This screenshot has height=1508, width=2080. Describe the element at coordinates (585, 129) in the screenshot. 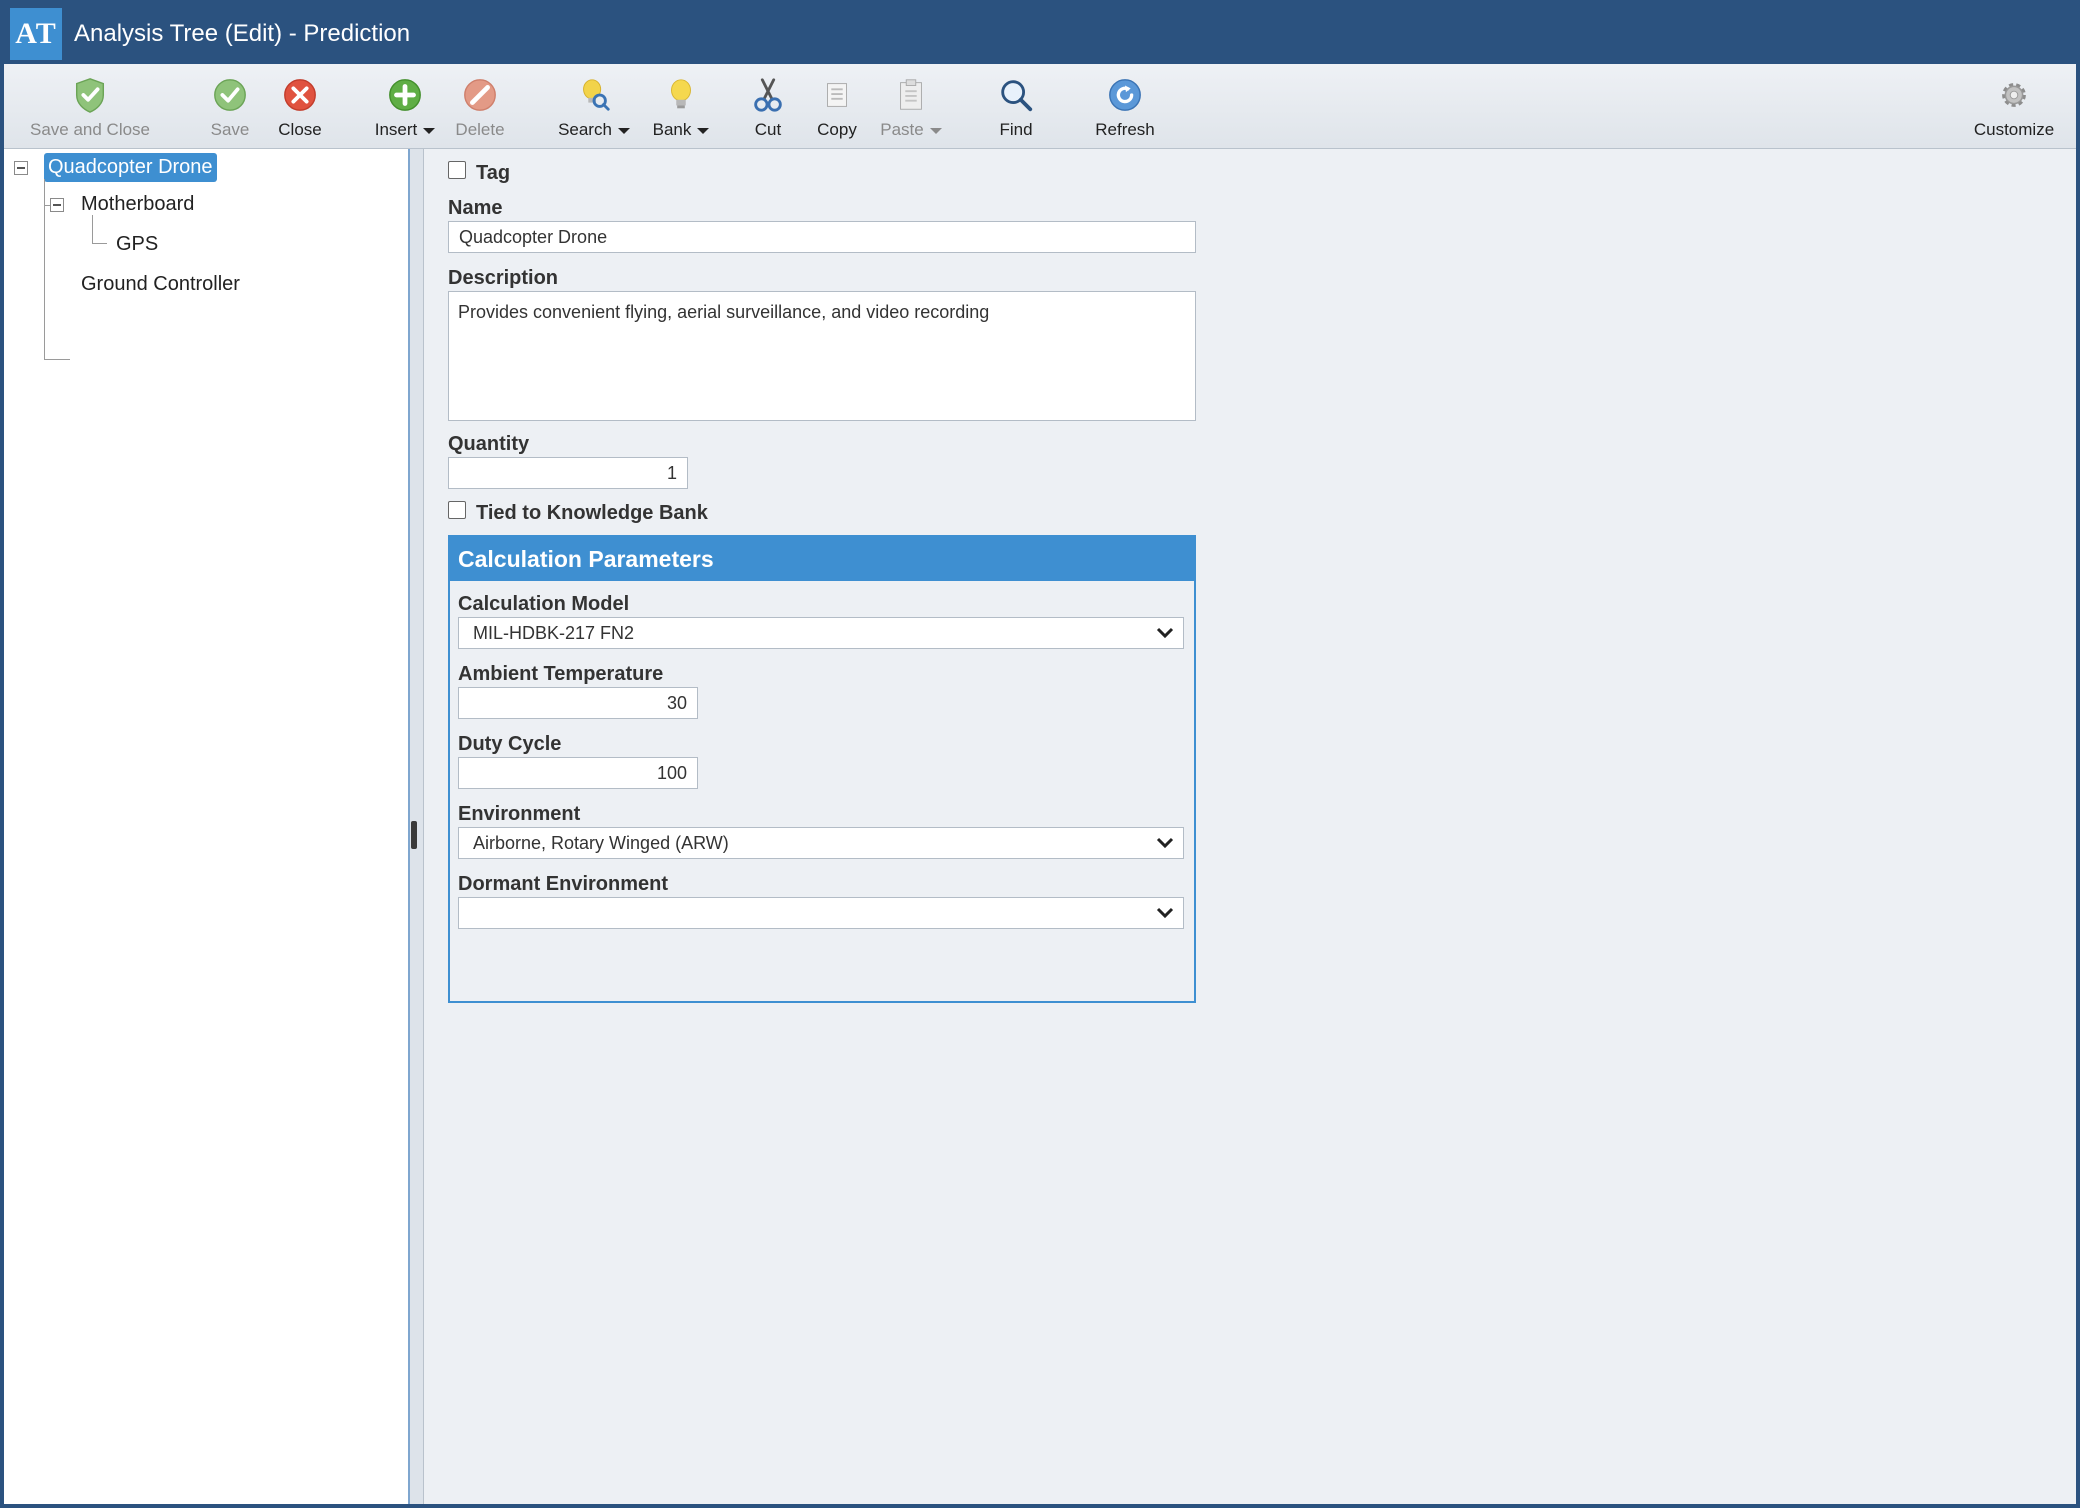

I see `search-label: Search` at that location.